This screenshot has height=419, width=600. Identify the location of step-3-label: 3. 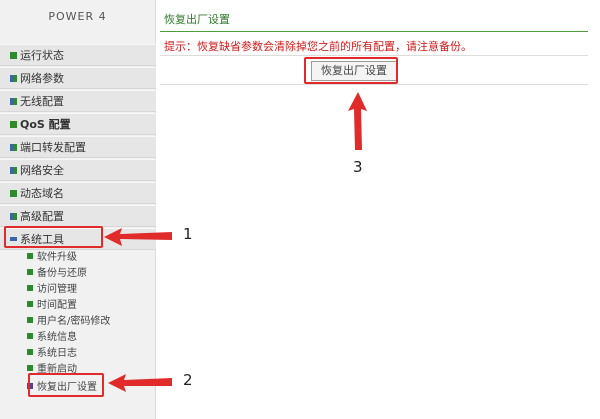
(358, 167).